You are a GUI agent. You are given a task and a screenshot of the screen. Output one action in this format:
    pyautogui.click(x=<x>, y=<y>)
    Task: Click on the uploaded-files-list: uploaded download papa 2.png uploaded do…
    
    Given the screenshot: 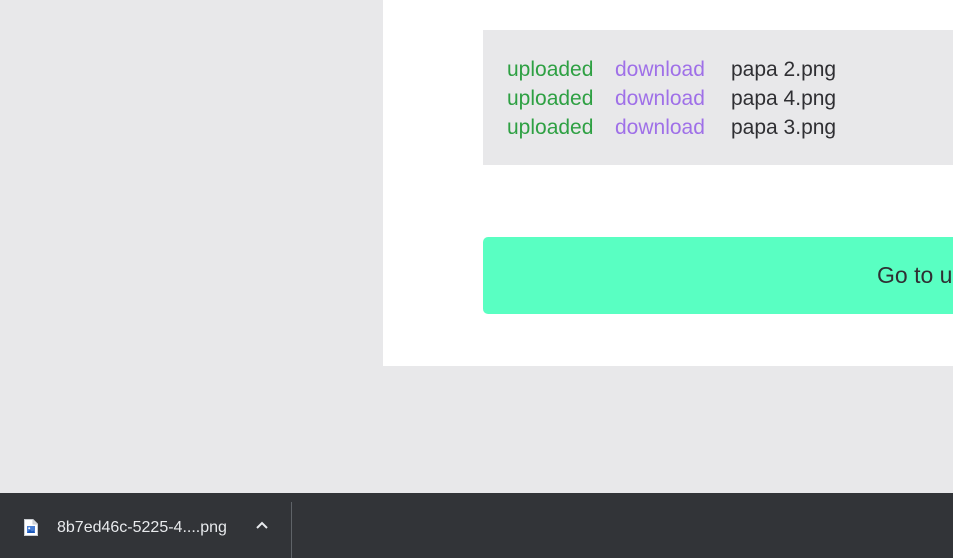 What is the action you would take?
    pyautogui.click(x=718, y=97)
    